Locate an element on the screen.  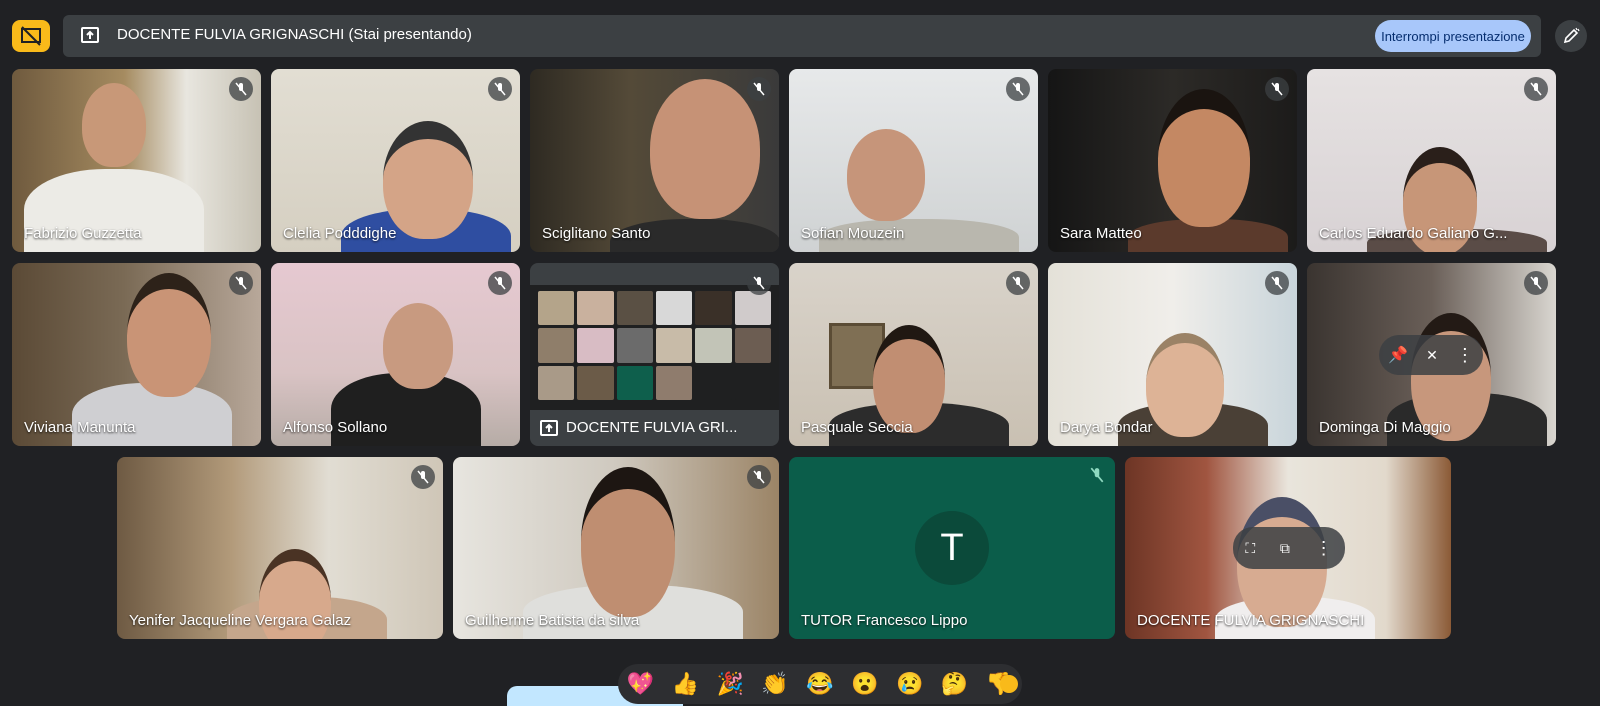
participant-name: Clelia Podddighe is located at coordinates (340, 233).